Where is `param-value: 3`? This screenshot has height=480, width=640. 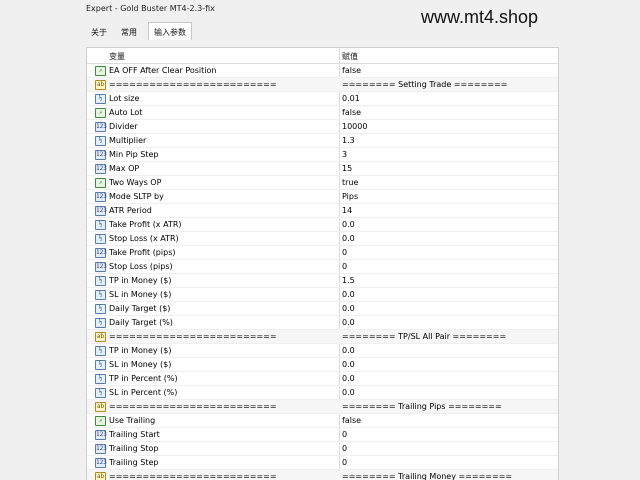
param-value: 3 is located at coordinates (344, 154).